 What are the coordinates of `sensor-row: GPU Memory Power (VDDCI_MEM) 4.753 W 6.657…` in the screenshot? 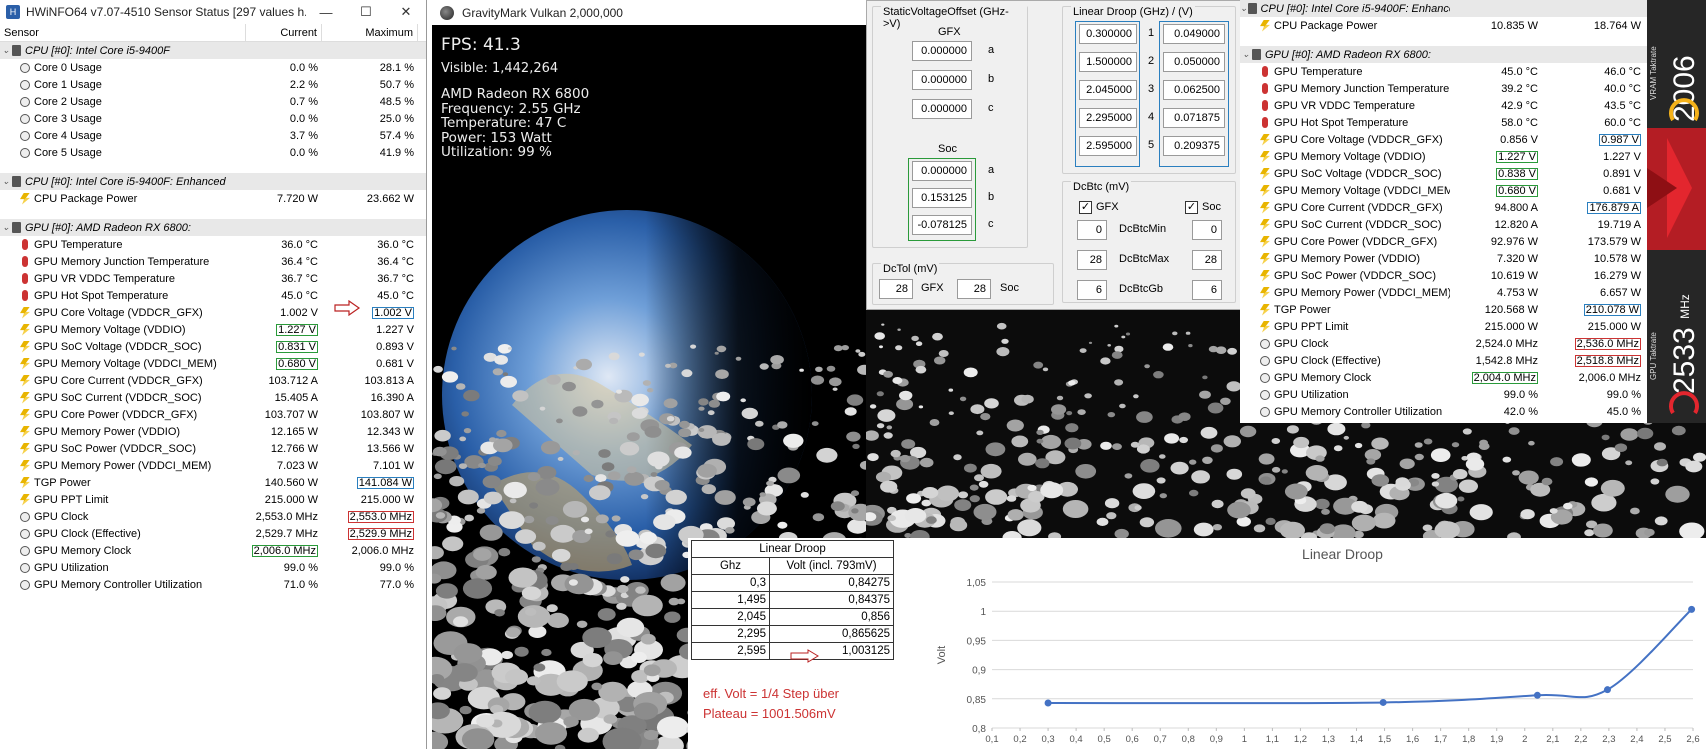 It's located at (1443, 292).